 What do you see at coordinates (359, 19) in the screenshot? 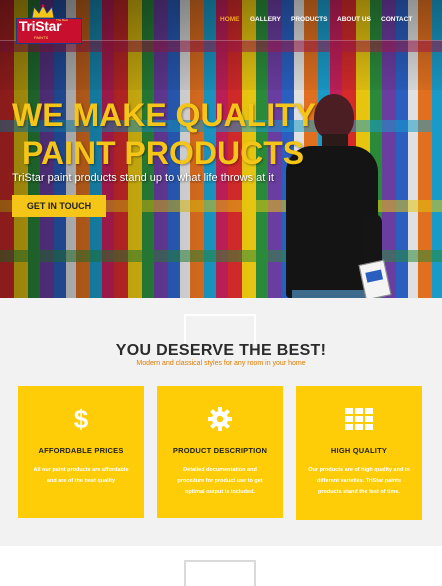
I see `nav-about-us: ABOUT US` at bounding box center [359, 19].